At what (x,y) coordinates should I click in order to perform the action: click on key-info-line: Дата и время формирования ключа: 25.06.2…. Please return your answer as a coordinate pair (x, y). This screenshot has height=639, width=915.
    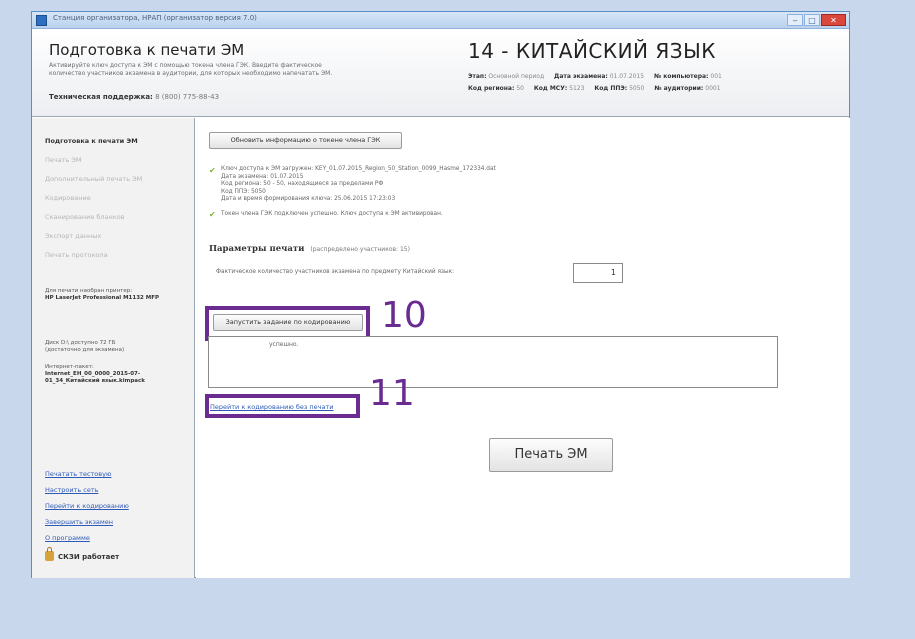
    Looking at the image, I should click on (308, 199).